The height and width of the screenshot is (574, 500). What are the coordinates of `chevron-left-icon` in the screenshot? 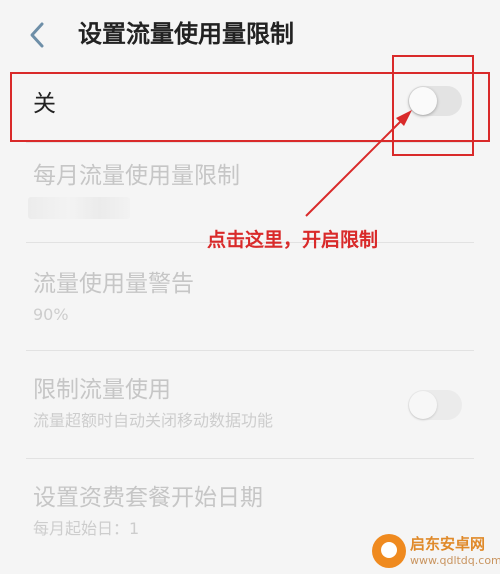 It's located at (38, 35).